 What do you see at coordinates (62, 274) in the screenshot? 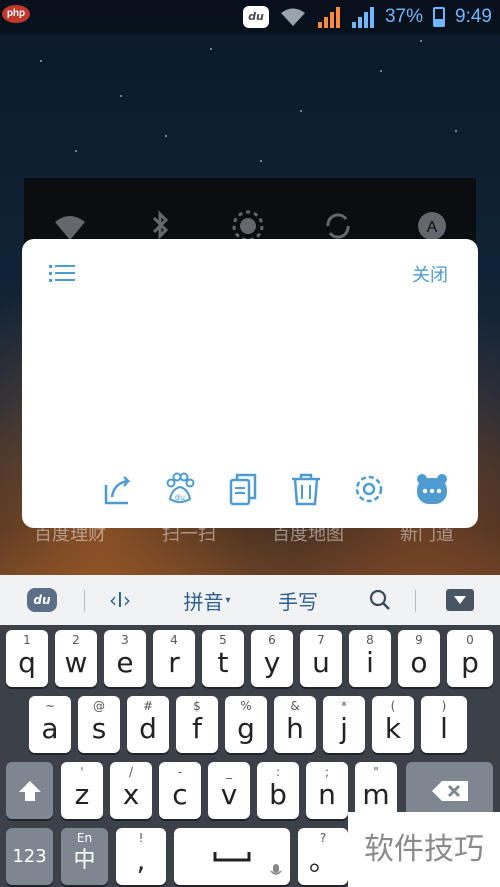
I see `list-menu-icon` at bounding box center [62, 274].